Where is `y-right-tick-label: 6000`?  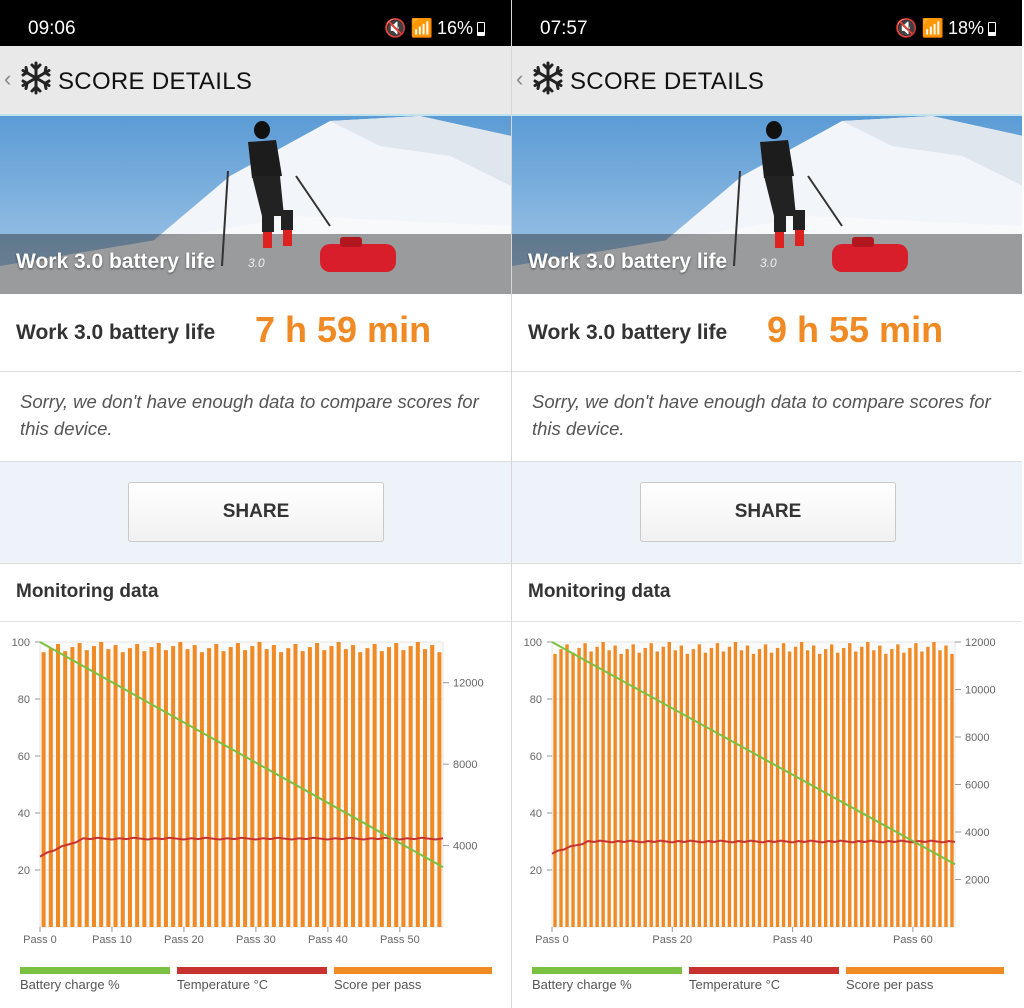
y-right-tick-label: 6000 is located at coordinates (977, 786).